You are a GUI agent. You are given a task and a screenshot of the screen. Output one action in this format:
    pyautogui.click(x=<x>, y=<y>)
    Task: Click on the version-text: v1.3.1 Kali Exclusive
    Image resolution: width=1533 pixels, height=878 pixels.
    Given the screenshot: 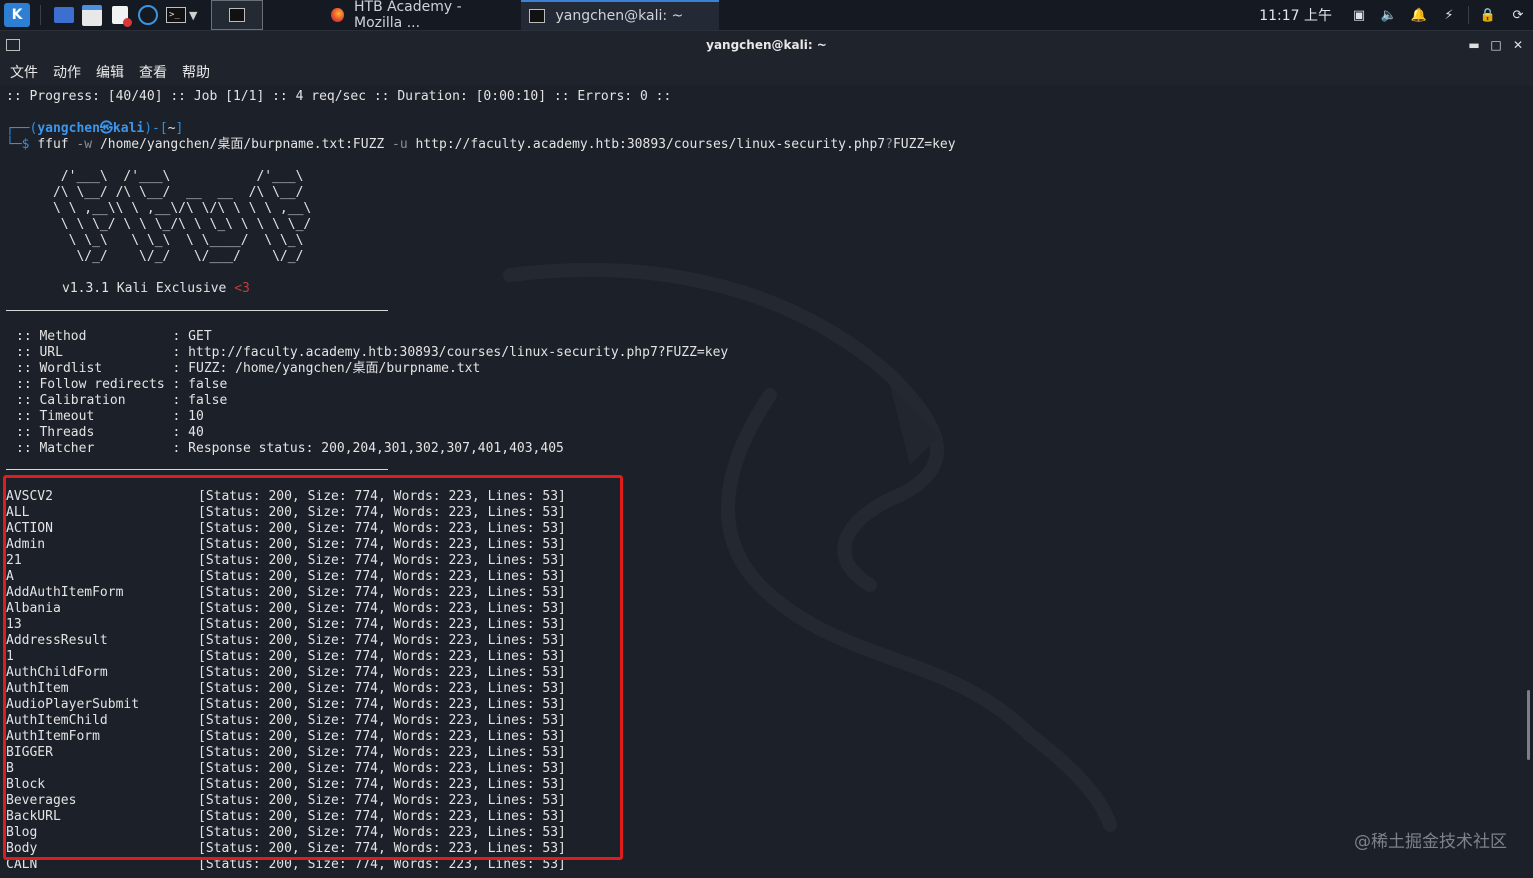 What is the action you would take?
    pyautogui.click(x=144, y=288)
    